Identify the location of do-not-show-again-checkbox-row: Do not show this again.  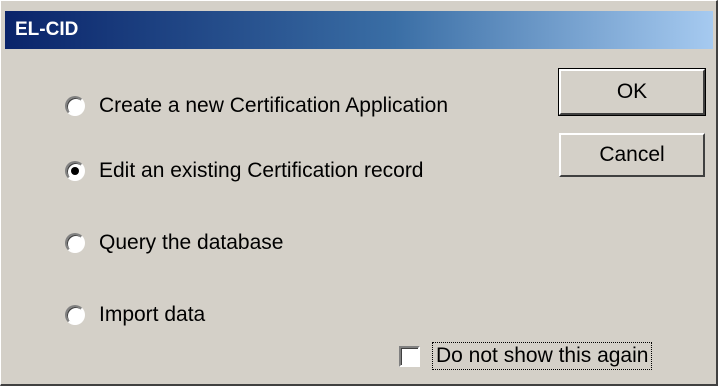
(526, 356).